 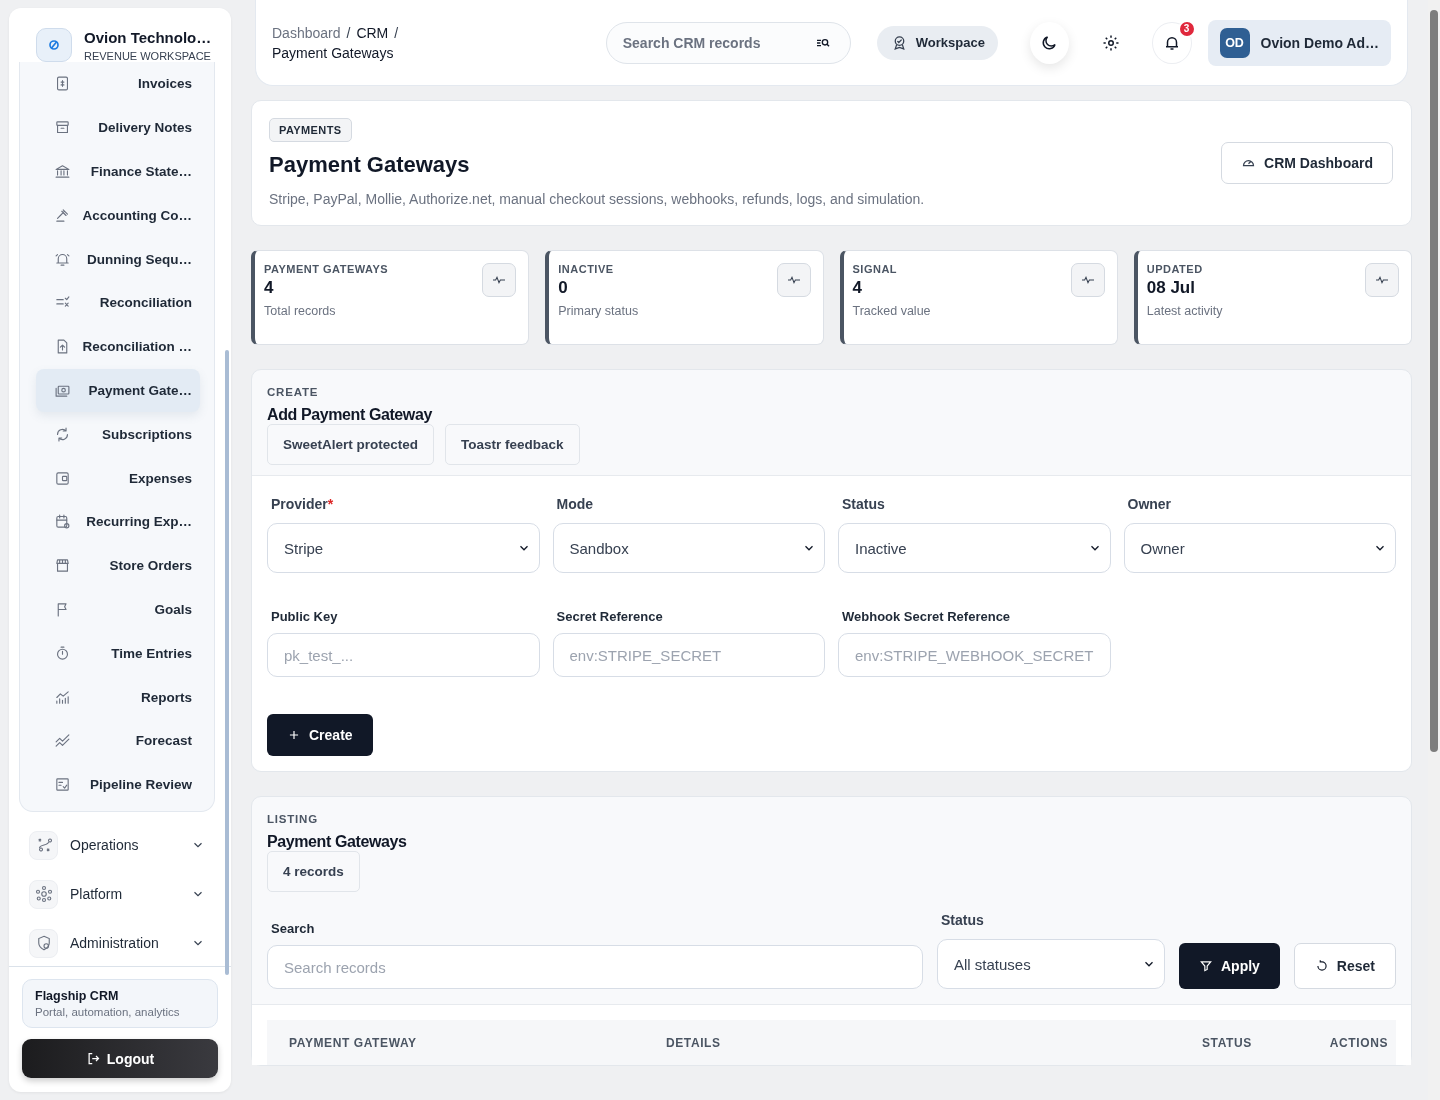 What do you see at coordinates (62, 478) in the screenshot?
I see `wallet-icon` at bounding box center [62, 478].